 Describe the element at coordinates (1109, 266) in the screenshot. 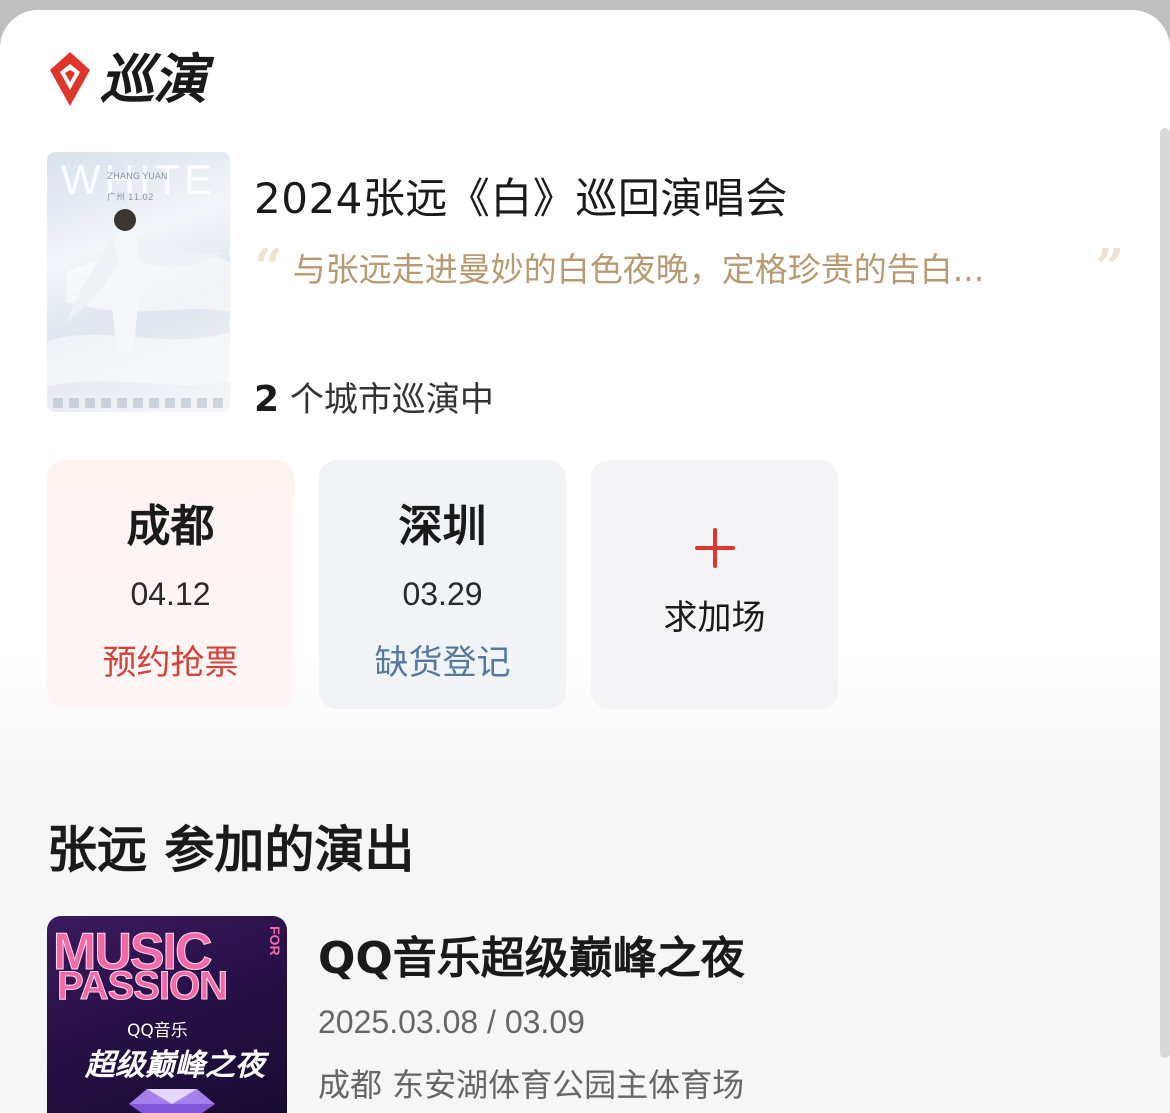

I see `quote-close-icon: ”` at that location.